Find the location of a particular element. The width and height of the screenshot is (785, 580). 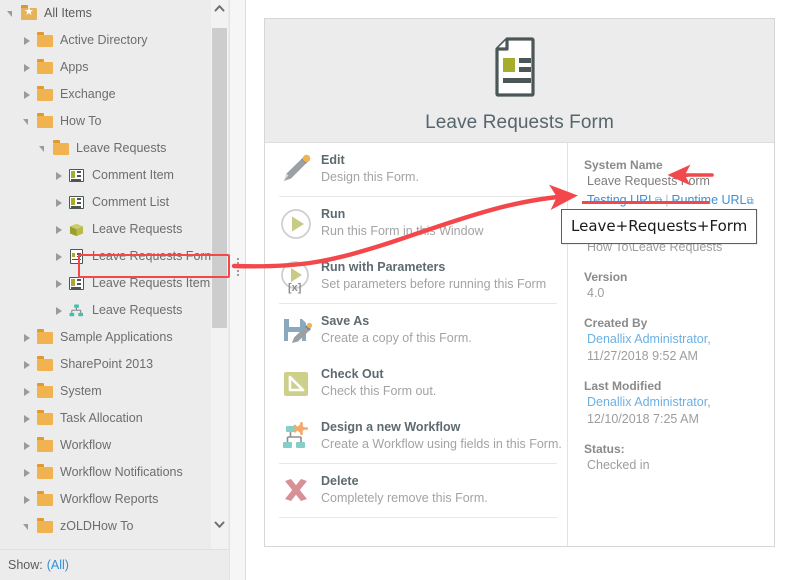

tree-scrollbar is located at coordinates (219, 274).